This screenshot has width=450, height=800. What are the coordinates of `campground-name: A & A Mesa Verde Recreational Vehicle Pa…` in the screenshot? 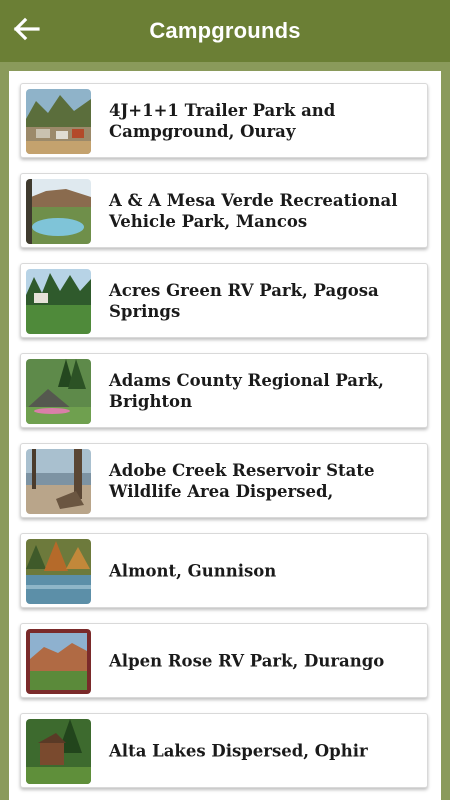 It's located at (253, 210).